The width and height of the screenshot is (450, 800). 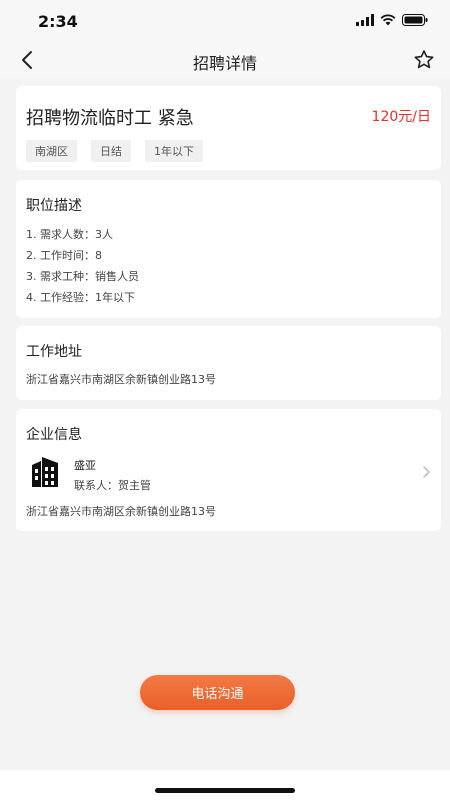 I want to click on wifi-icon, so click(x=388, y=20).